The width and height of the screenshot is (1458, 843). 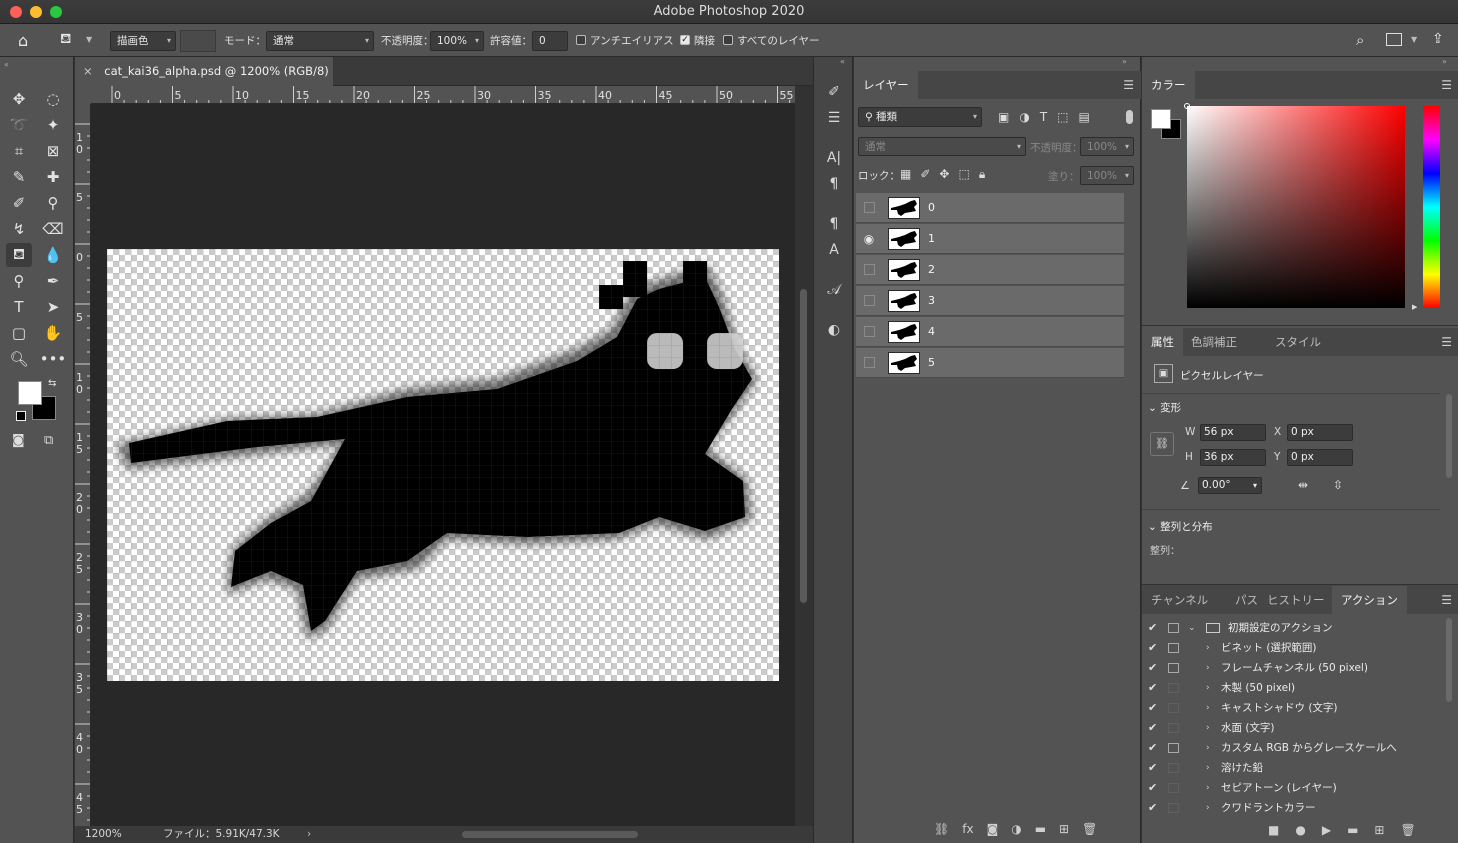 I want to click on swap-colors-icon: ⇆, so click(x=52, y=383).